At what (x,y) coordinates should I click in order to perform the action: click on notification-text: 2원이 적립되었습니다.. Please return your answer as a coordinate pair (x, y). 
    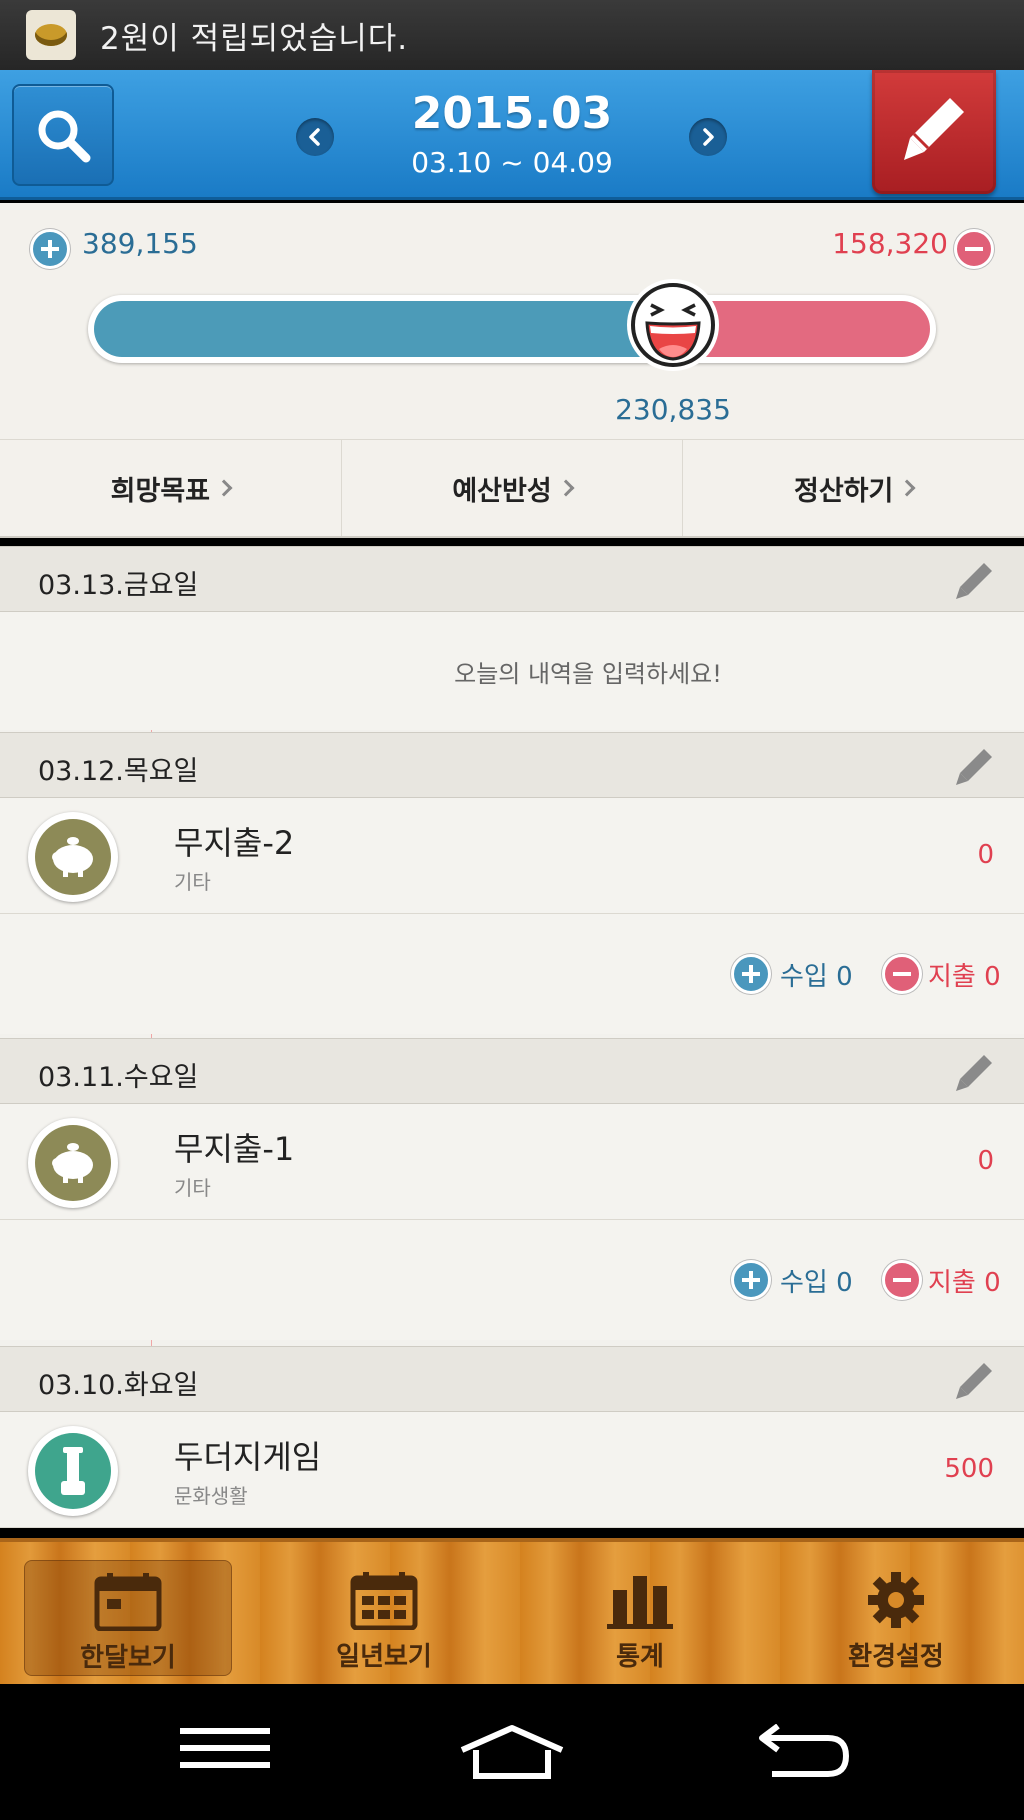
    Looking at the image, I should click on (254, 38).